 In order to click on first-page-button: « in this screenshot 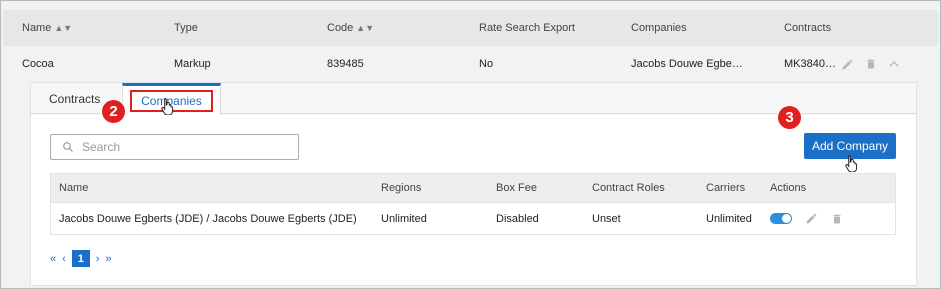, I will do `click(53, 259)`.